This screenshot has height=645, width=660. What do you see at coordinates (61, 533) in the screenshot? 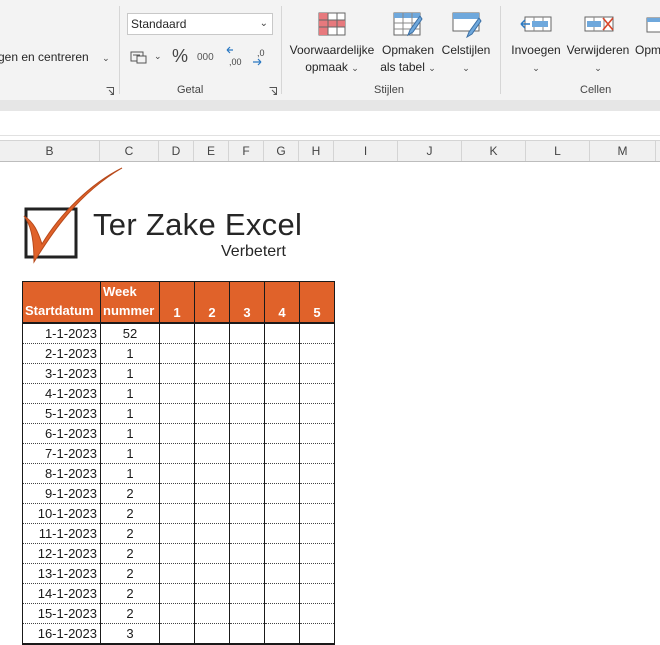
I see `cell-startdatum: 11-1-2023` at bounding box center [61, 533].